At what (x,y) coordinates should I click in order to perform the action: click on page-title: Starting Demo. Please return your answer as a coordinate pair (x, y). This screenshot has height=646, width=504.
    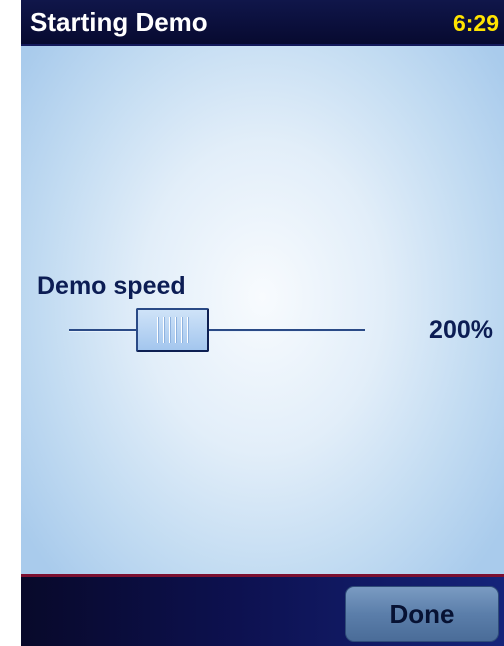
    Looking at the image, I should click on (119, 22).